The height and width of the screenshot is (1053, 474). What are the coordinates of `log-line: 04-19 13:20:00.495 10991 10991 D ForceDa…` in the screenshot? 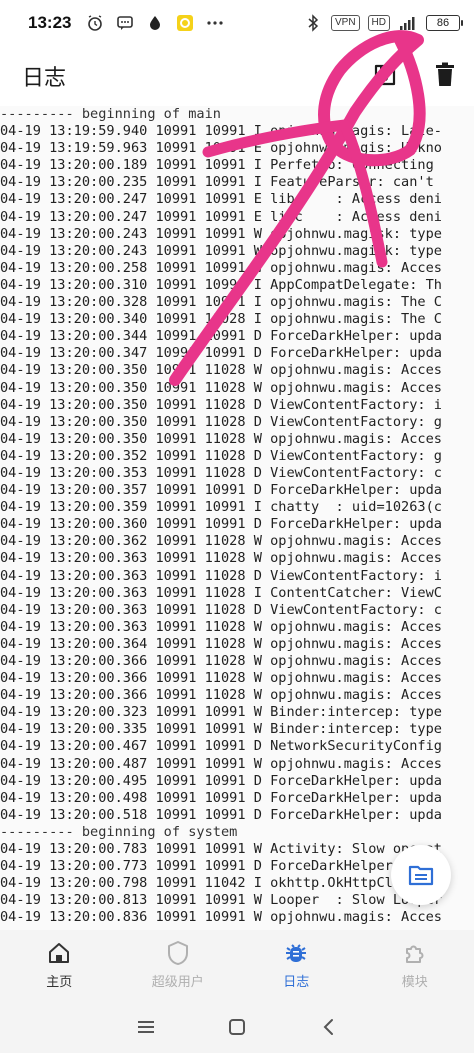 It's located at (221, 780).